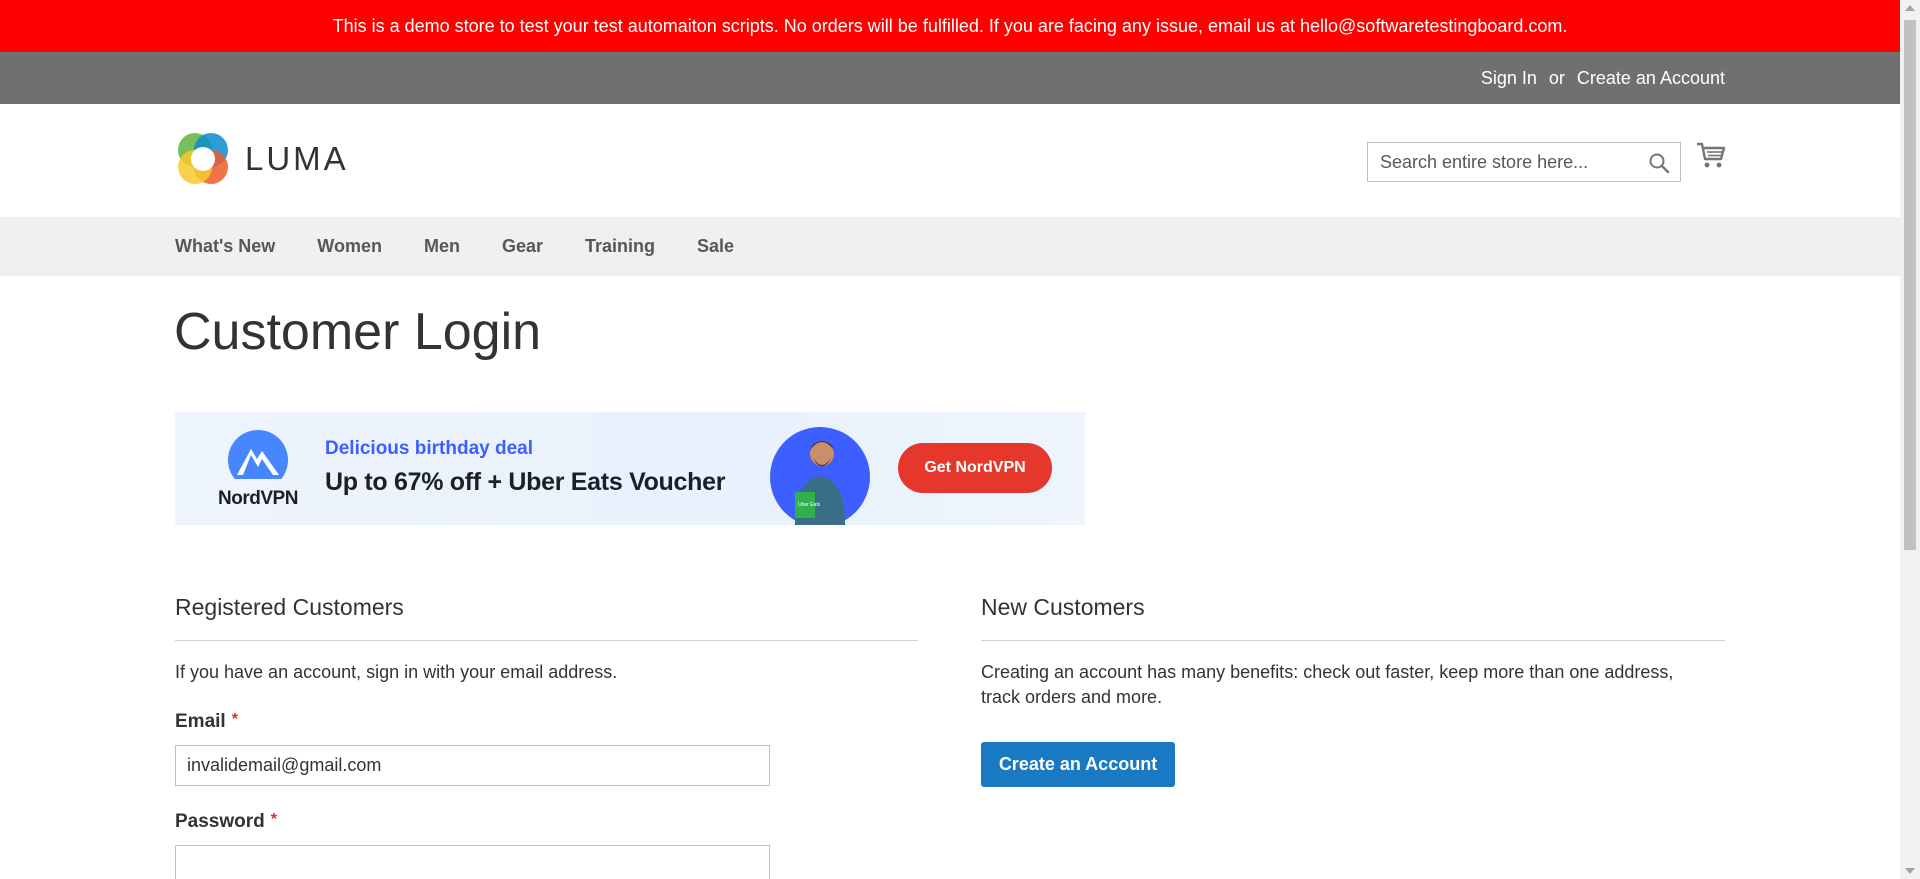  What do you see at coordinates (349, 246) in the screenshot?
I see `nav-item-women: Women` at bounding box center [349, 246].